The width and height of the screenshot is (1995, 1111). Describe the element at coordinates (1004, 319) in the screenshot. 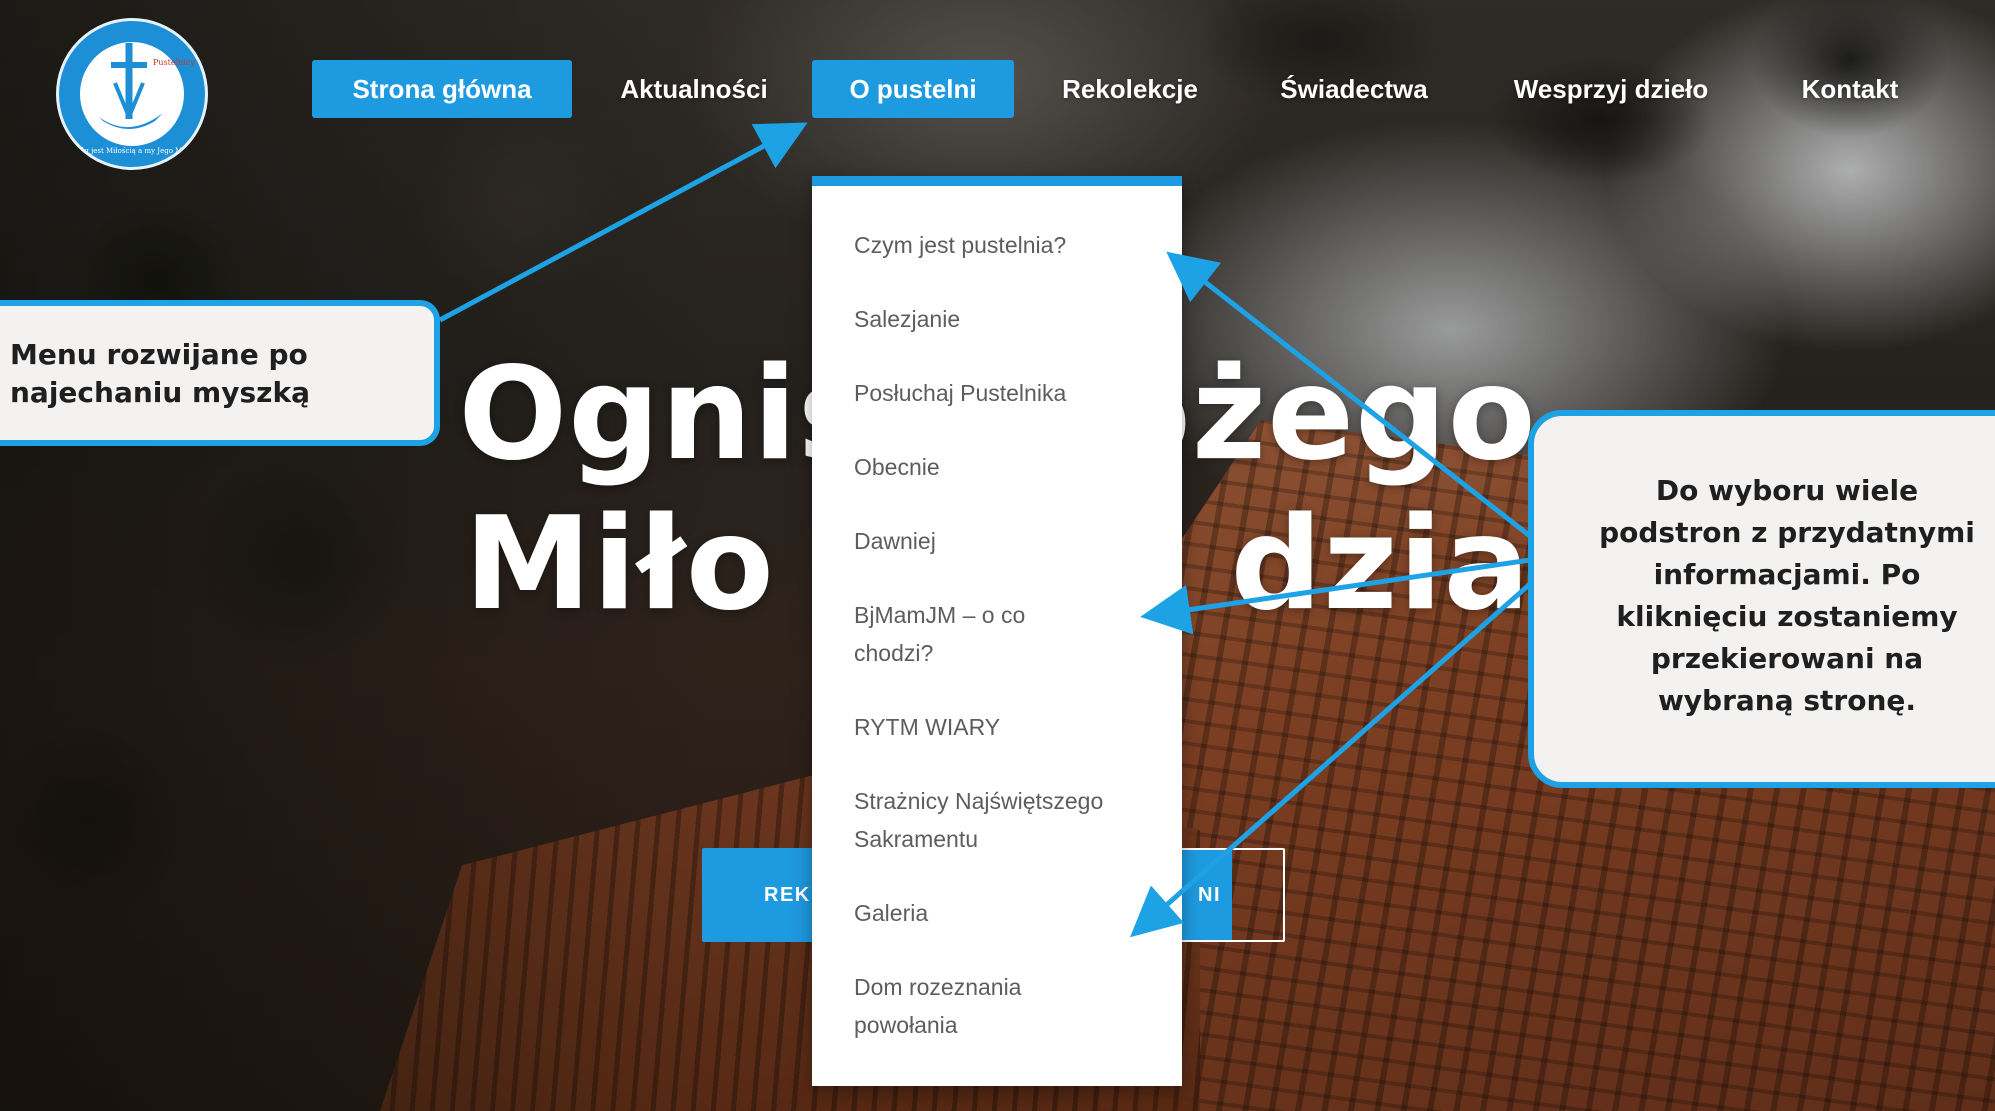

I see `dropdown-item-salesians: Salezjanie` at that location.